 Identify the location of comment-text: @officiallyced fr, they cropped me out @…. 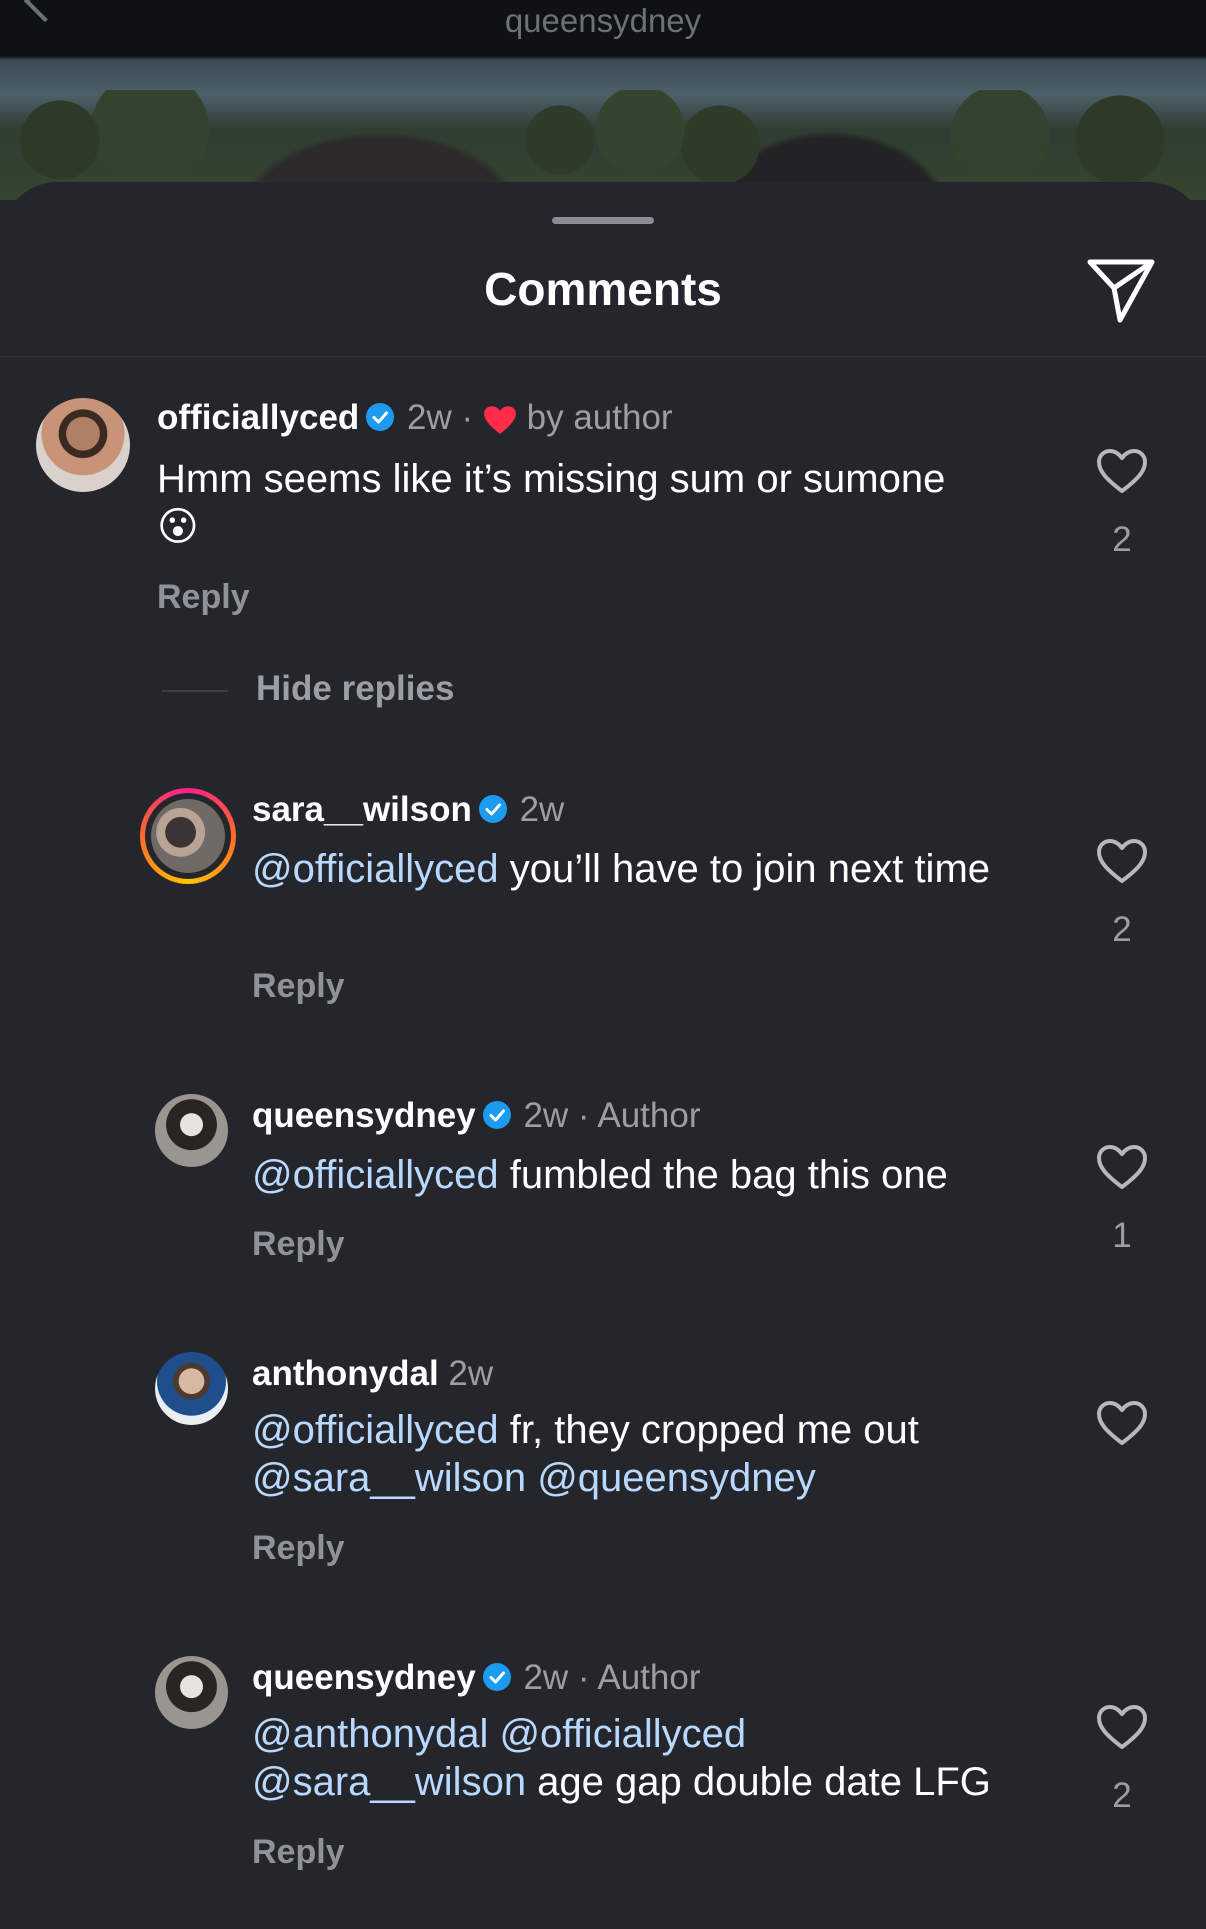
(652, 1454).